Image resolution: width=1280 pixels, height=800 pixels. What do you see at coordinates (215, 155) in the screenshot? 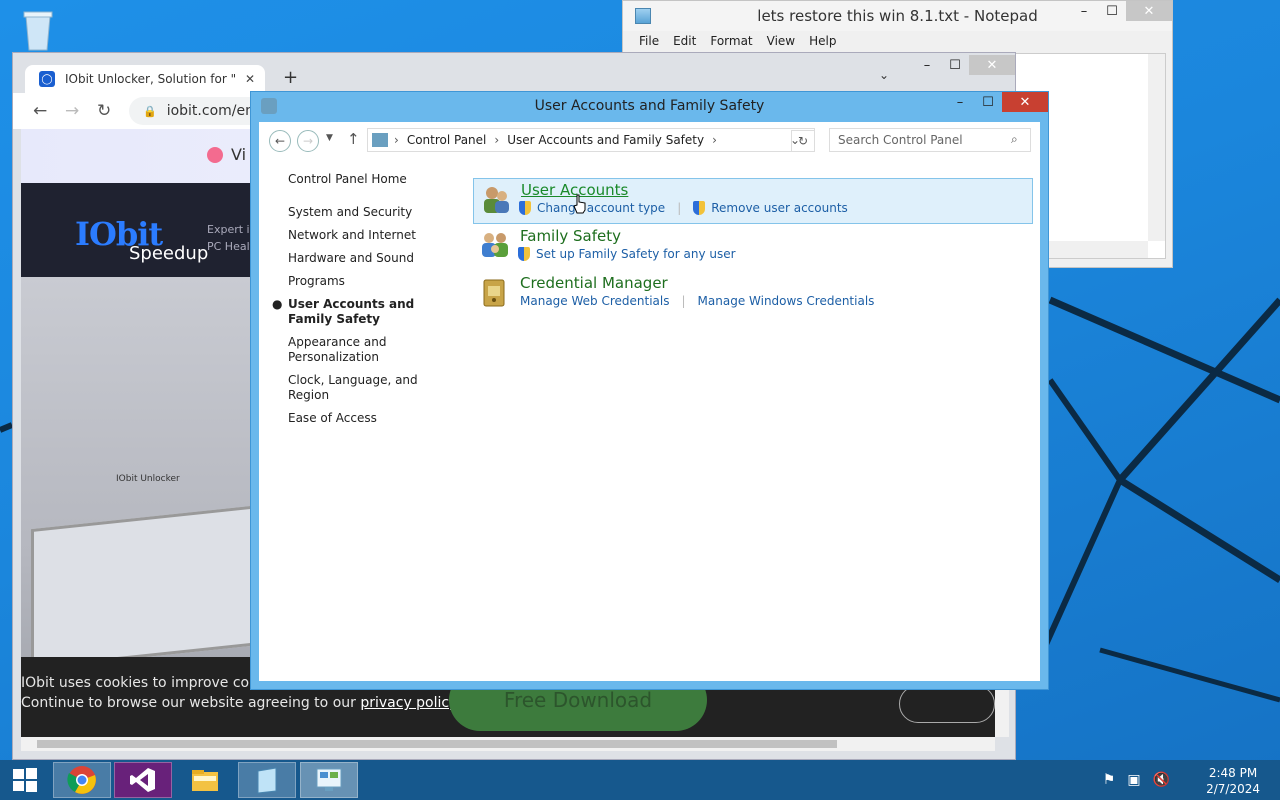
I see `thumbs-up-icon` at bounding box center [215, 155].